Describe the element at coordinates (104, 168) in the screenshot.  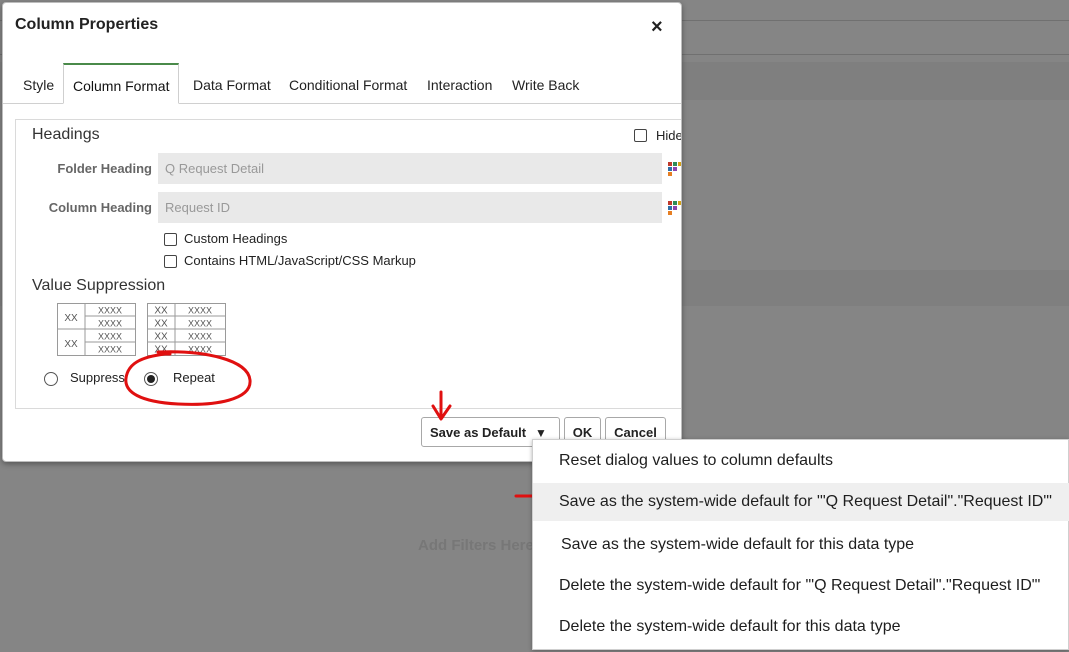
I see `folder-heading-label: Folder Heading` at that location.